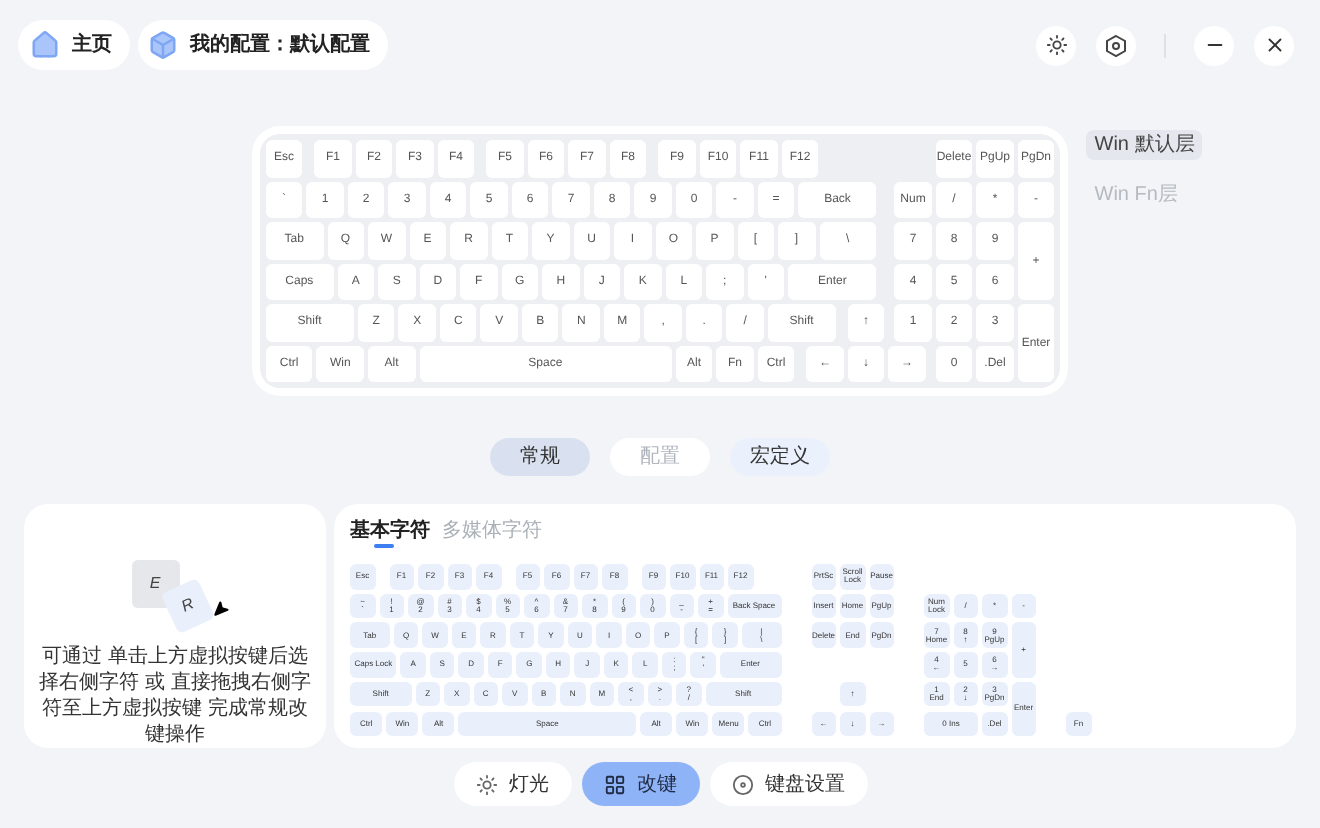  Describe the element at coordinates (540, 457) in the screenshot. I see `mode-tab: 常规` at that location.